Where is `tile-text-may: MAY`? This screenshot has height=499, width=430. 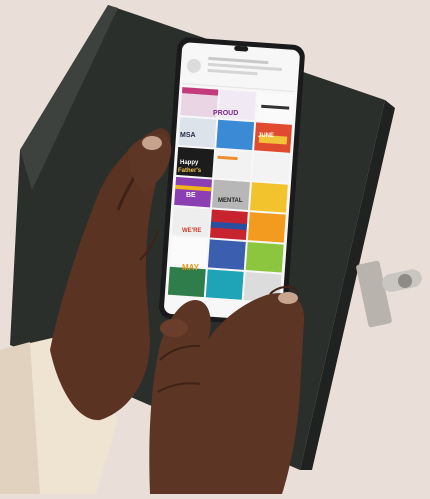
tile-text-may: MAY is located at coordinates (191, 267).